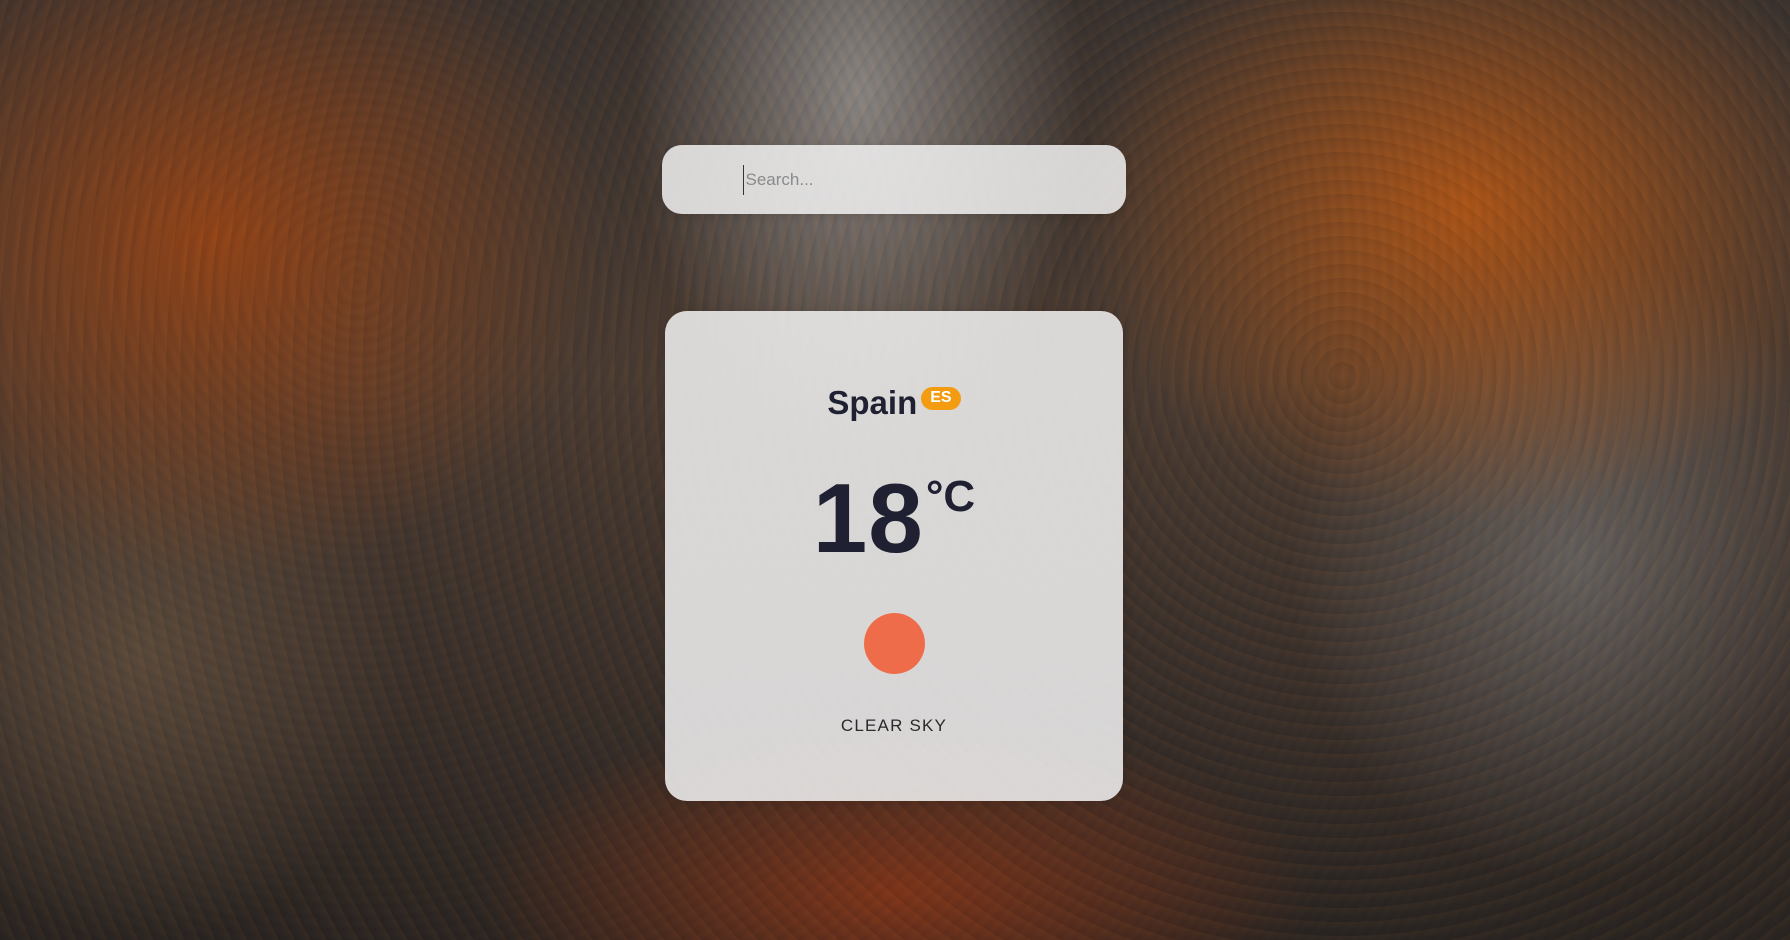 Image resolution: width=1790 pixels, height=940 pixels. What do you see at coordinates (941, 398) in the screenshot?
I see `country-badge: ES` at bounding box center [941, 398].